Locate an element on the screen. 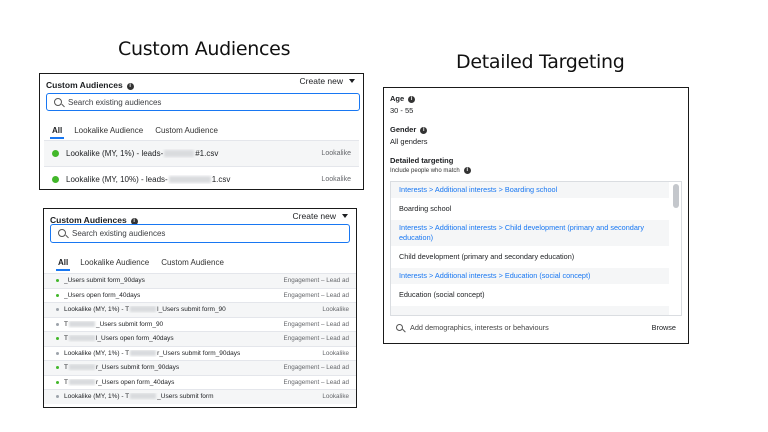 The height and width of the screenshot is (432, 768). scrollbar is located at coordinates (676, 248).